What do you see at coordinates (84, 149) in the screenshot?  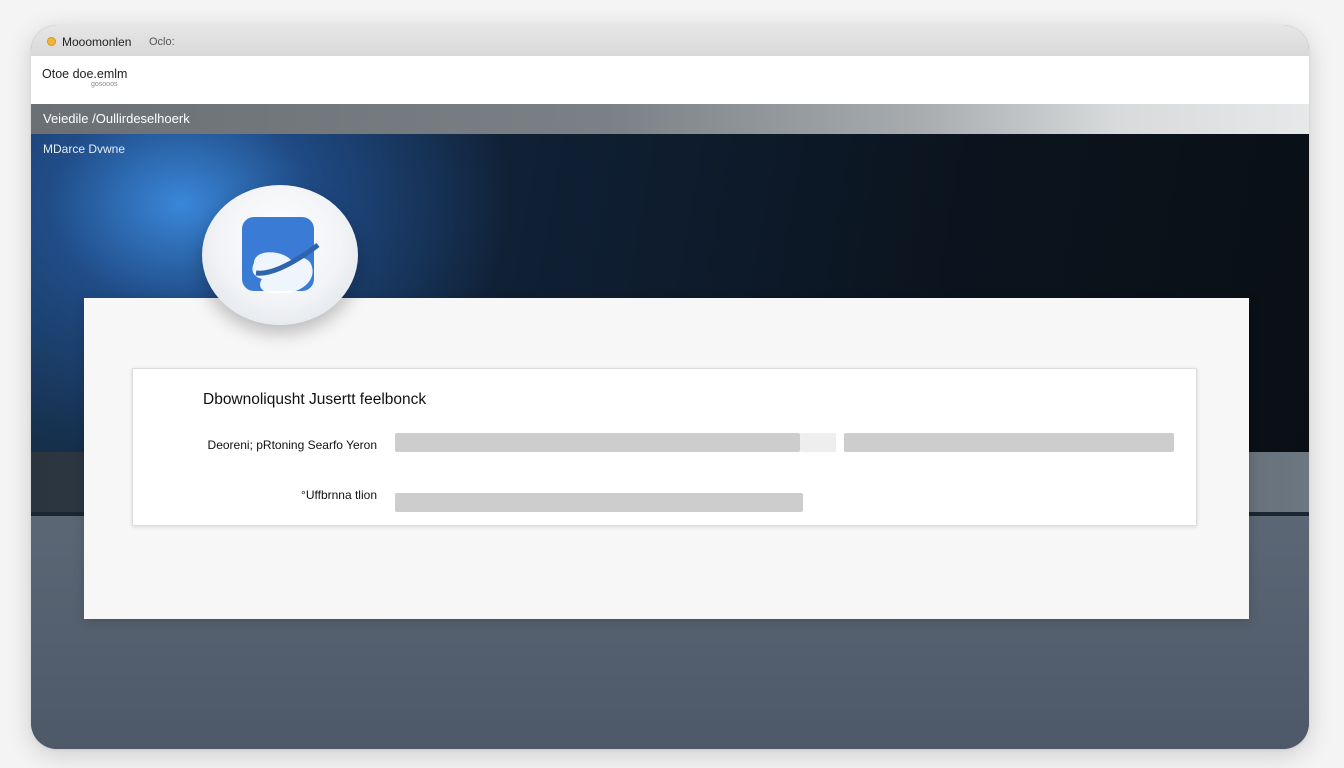 I see `hero-label: MDarce Dvwne` at bounding box center [84, 149].